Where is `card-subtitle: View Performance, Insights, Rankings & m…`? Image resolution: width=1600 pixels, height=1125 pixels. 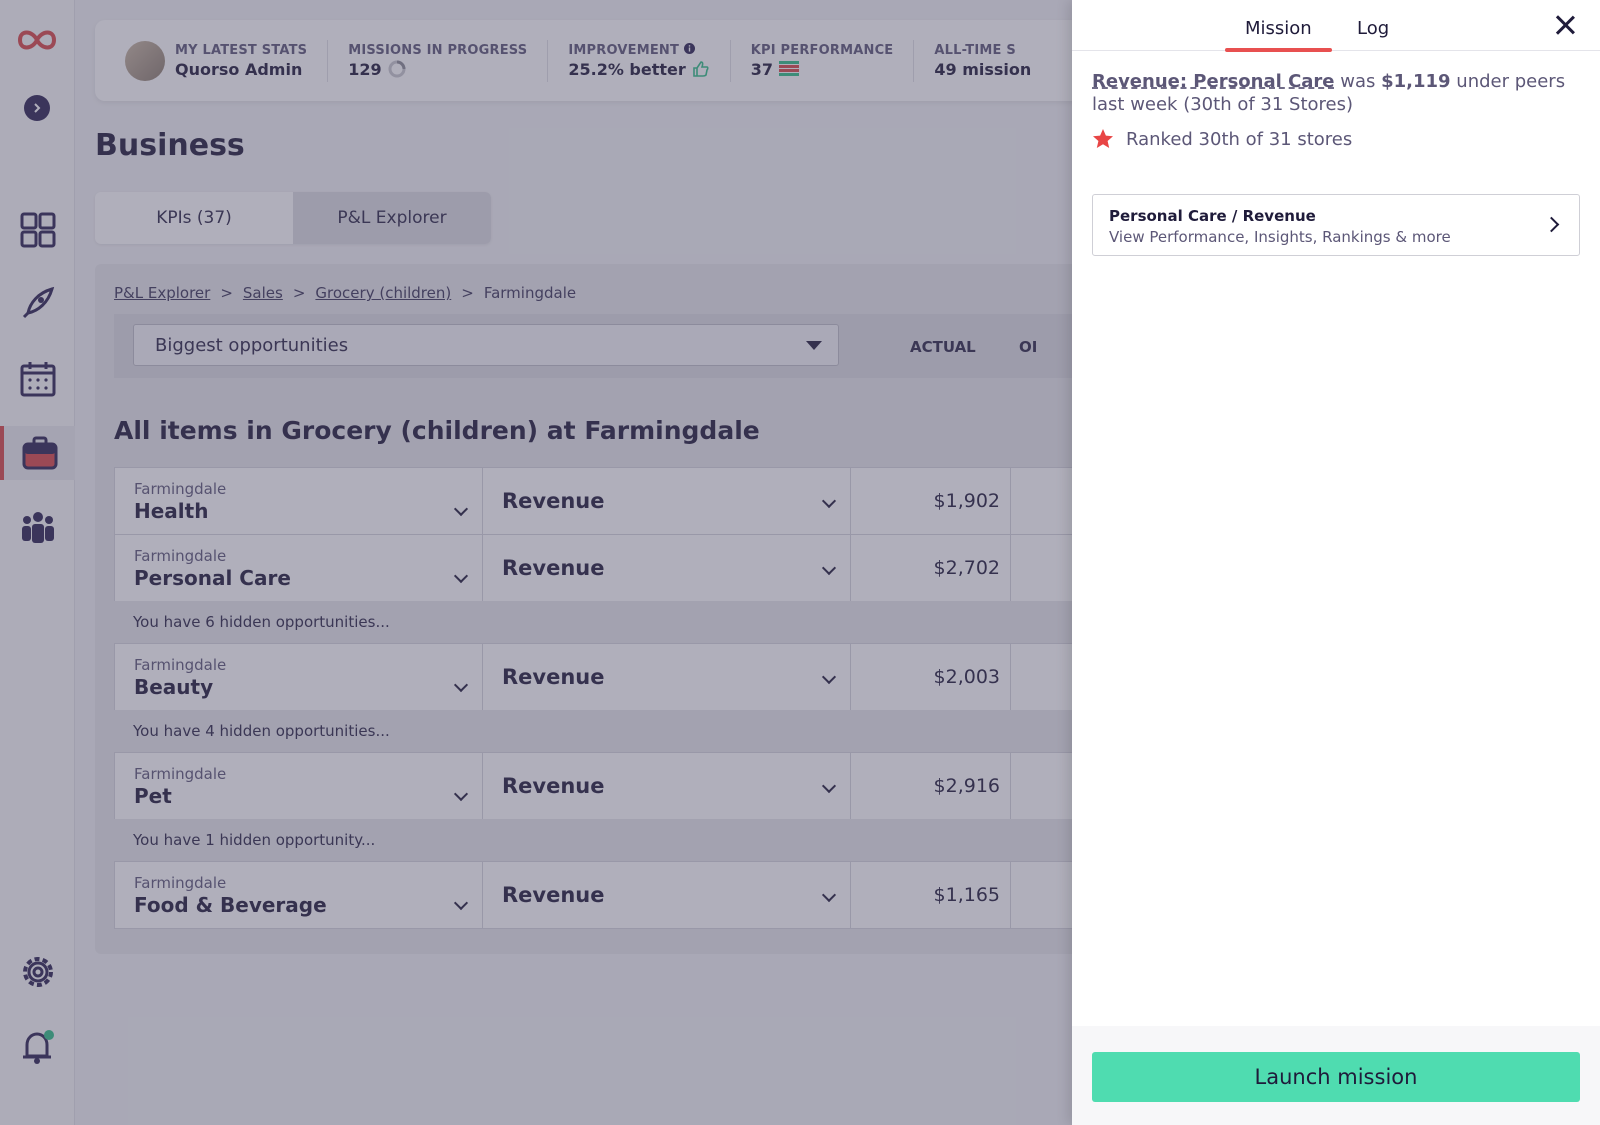 card-subtitle: View Performance, Insights, Rankings & m… is located at coordinates (1280, 237).